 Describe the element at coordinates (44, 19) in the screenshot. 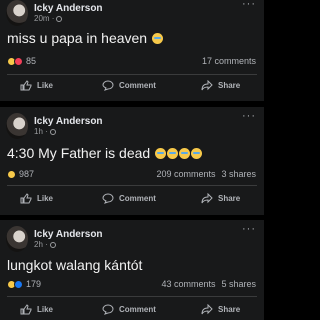

I see `post-time: 20m ·` at that location.